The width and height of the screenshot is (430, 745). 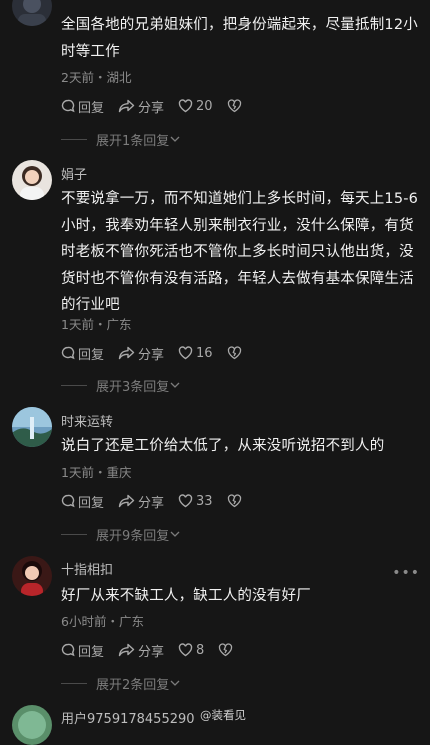 I want to click on comment-actions: 回复 分享 20, so click(x=160, y=106).